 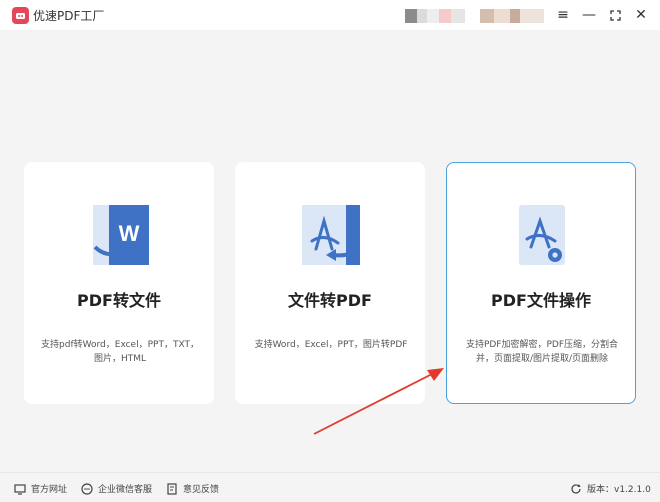 I want to click on pdf-to-word-icon: W, so click(x=120, y=236).